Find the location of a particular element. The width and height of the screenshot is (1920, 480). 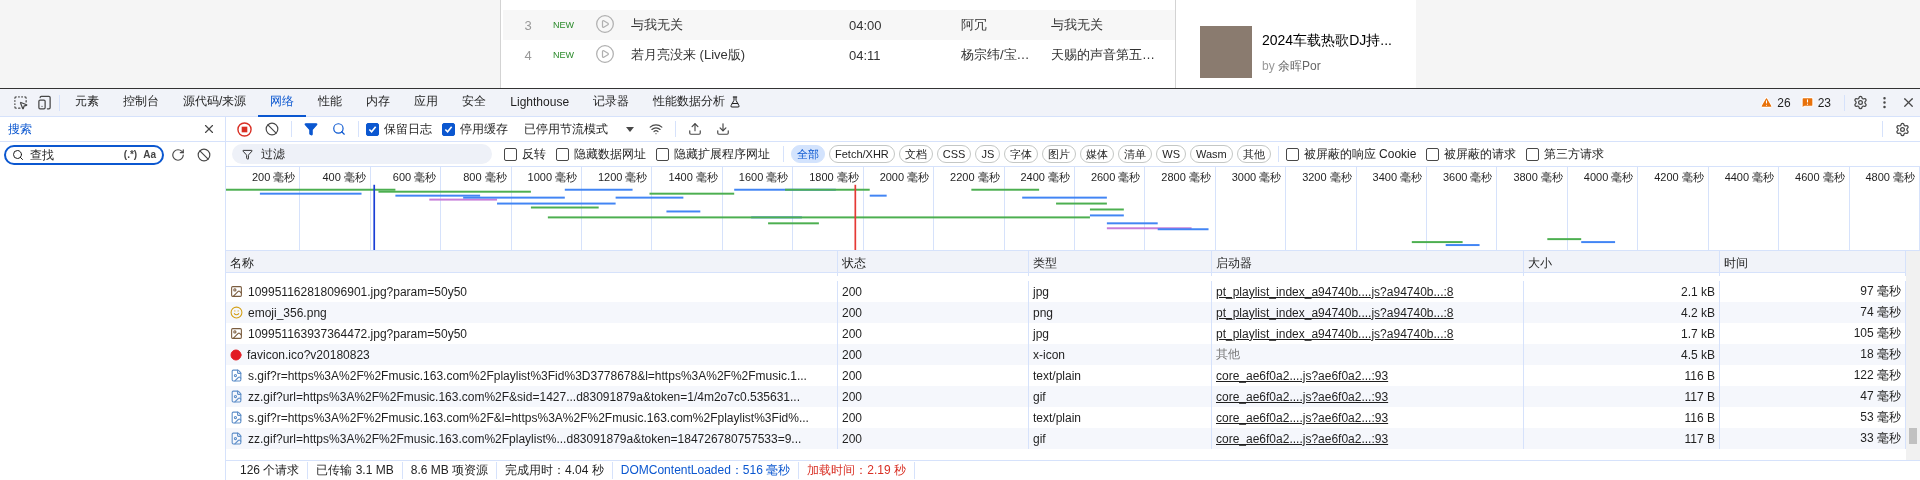

time-tick-label: 400 毫秒 is located at coordinates (344, 177).